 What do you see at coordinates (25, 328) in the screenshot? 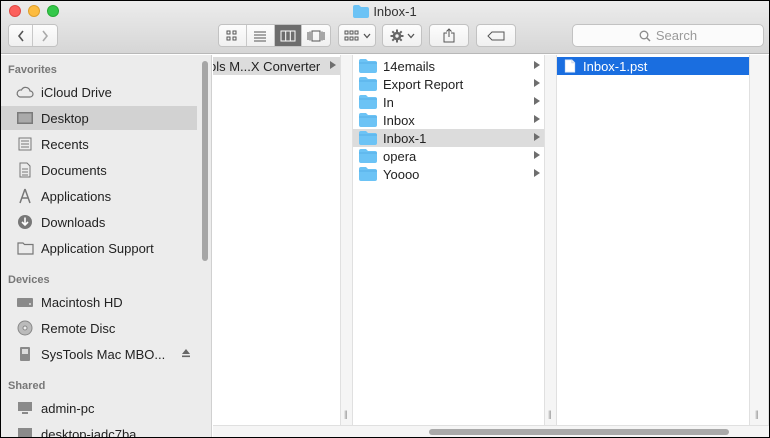
I see `disc-icon` at bounding box center [25, 328].